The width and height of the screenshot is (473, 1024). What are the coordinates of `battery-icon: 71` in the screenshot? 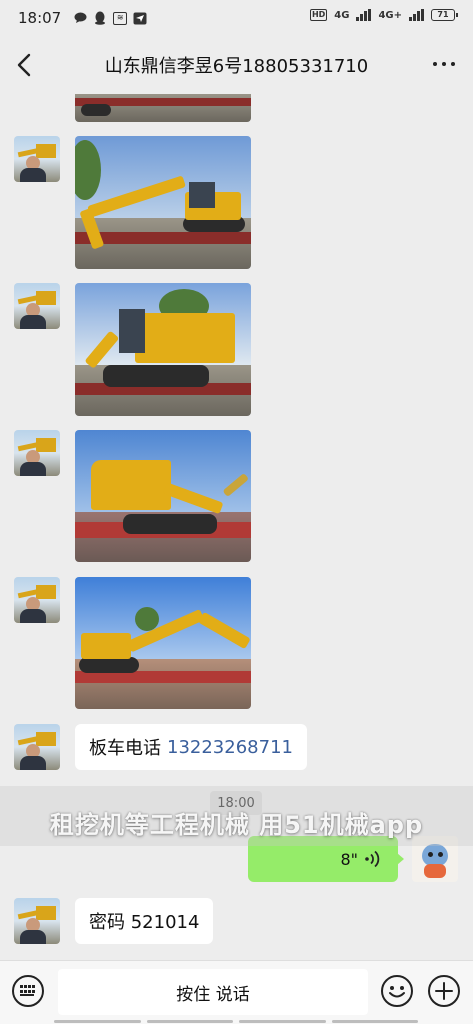 It's located at (444, 15).